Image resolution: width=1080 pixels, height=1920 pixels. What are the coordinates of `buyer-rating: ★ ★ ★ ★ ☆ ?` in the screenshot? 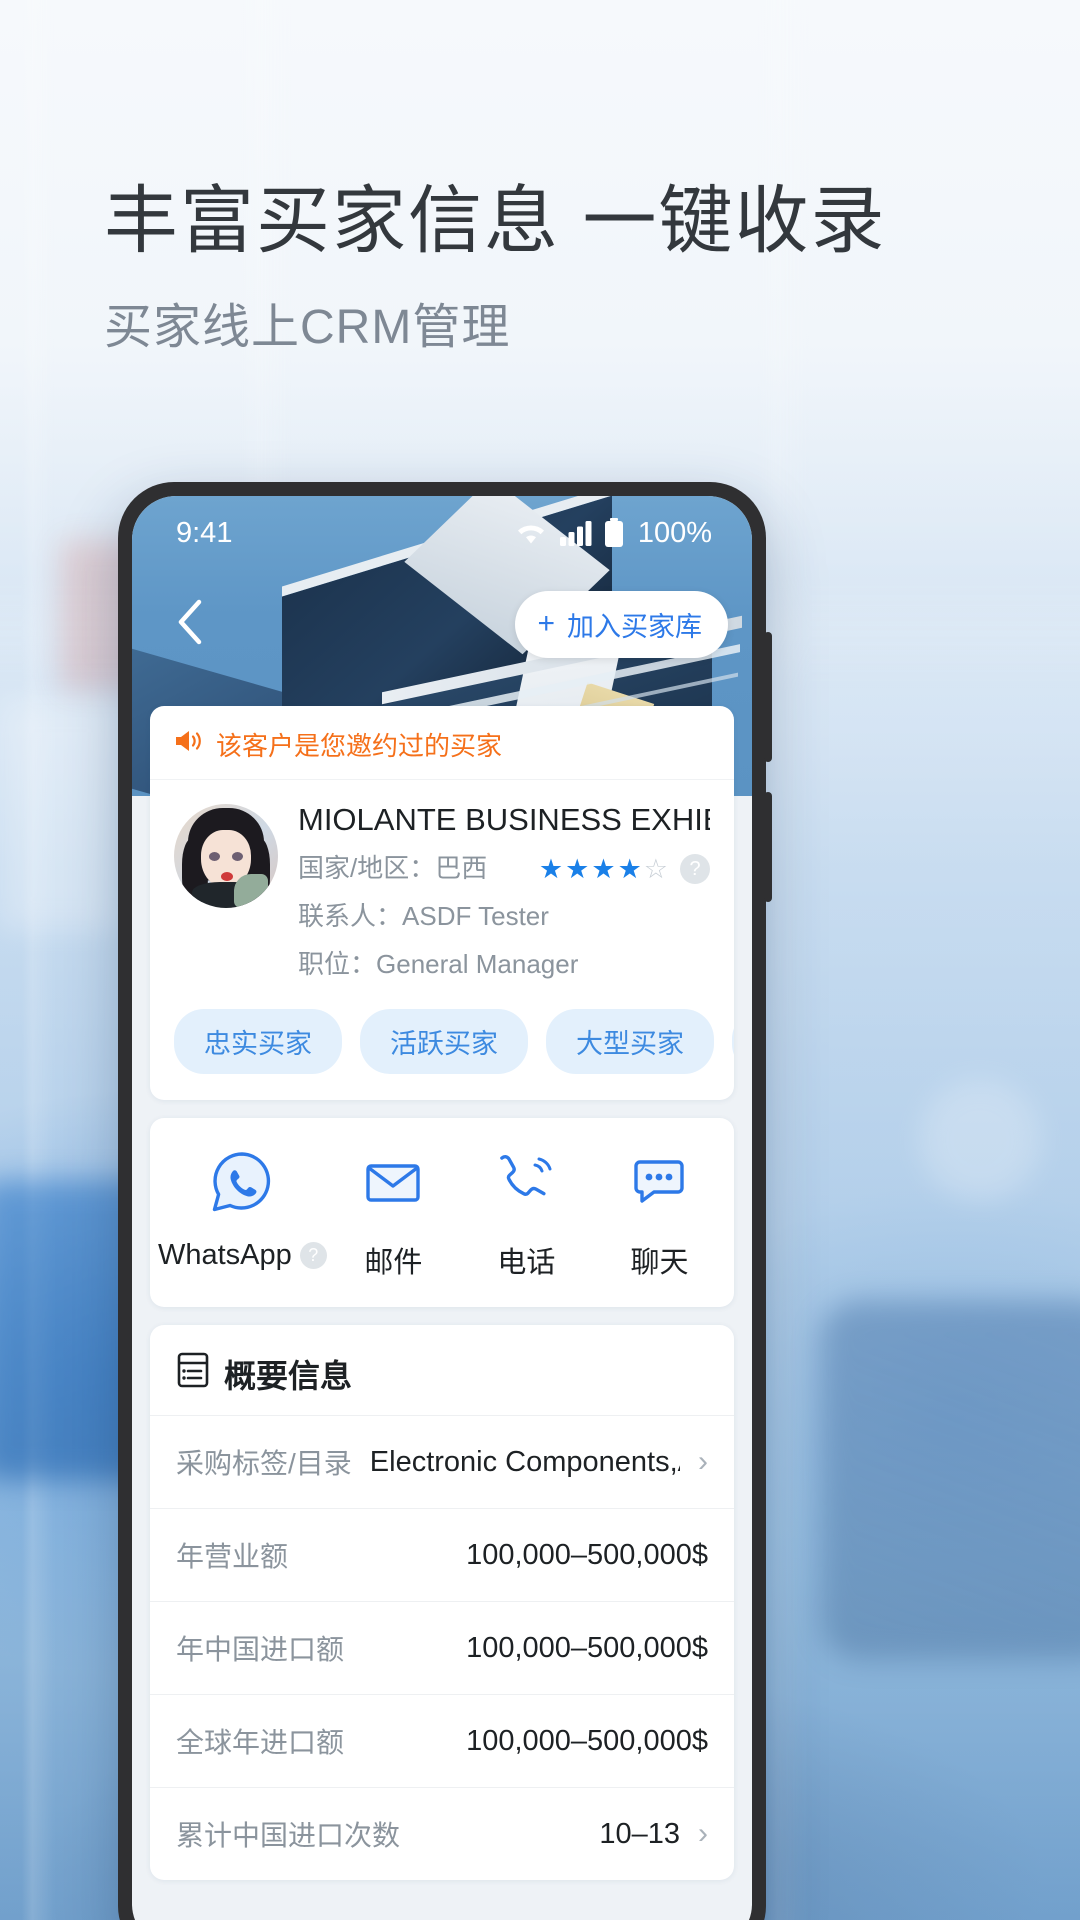 It's located at (624, 869).